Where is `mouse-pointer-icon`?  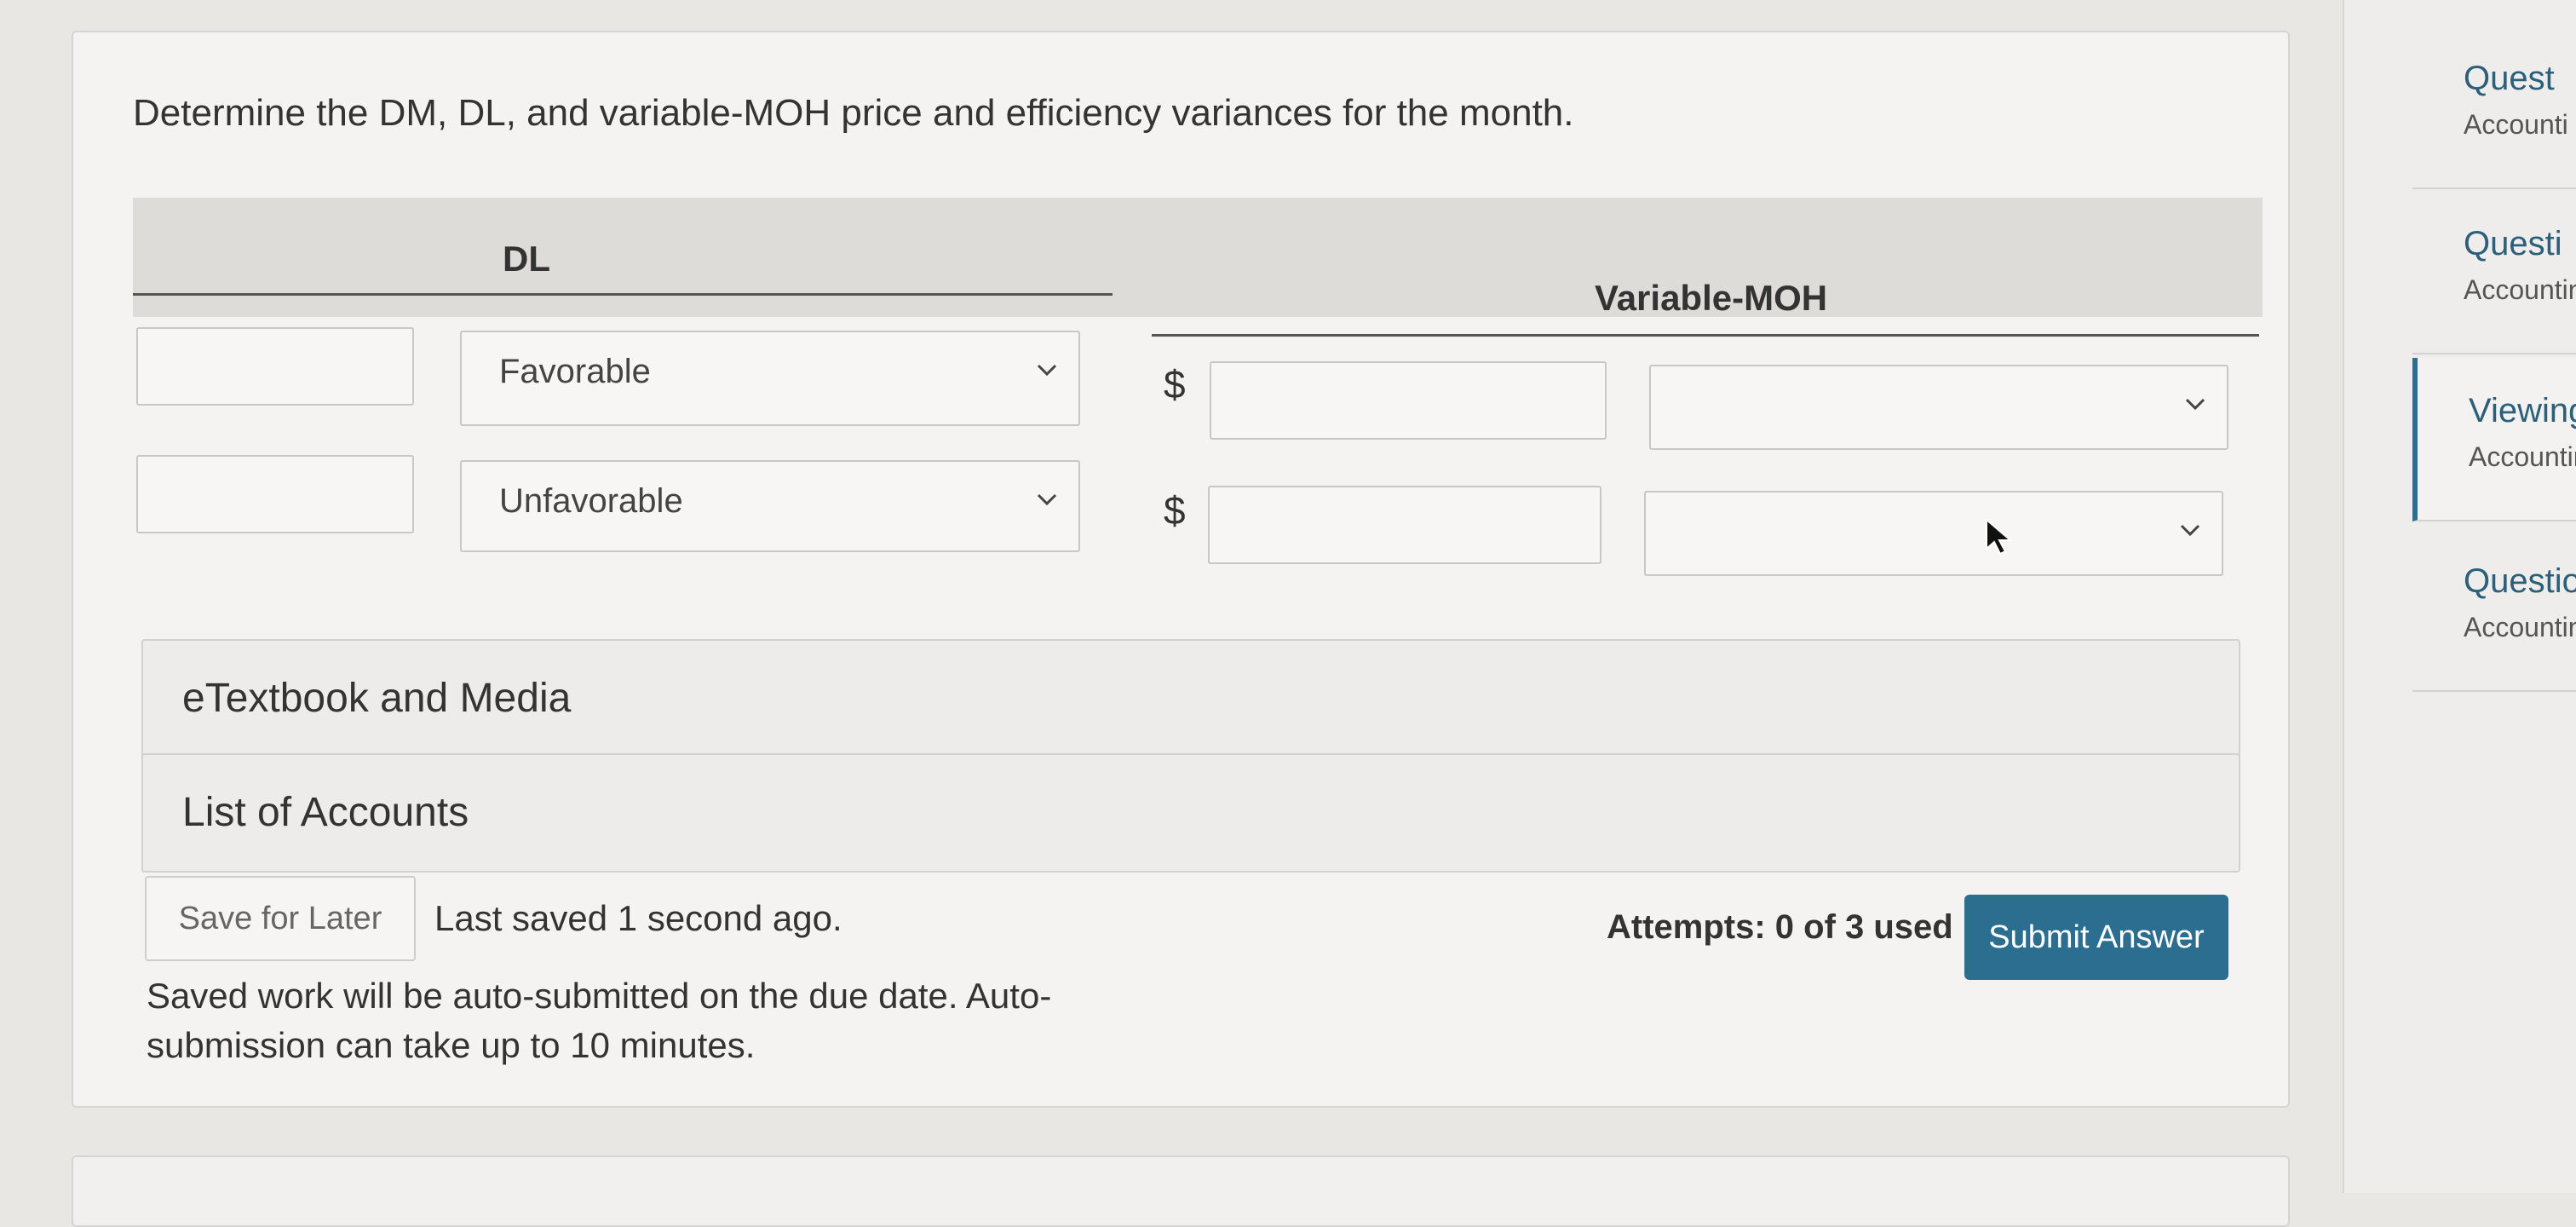
mouse-pointer-icon is located at coordinates (2000, 537).